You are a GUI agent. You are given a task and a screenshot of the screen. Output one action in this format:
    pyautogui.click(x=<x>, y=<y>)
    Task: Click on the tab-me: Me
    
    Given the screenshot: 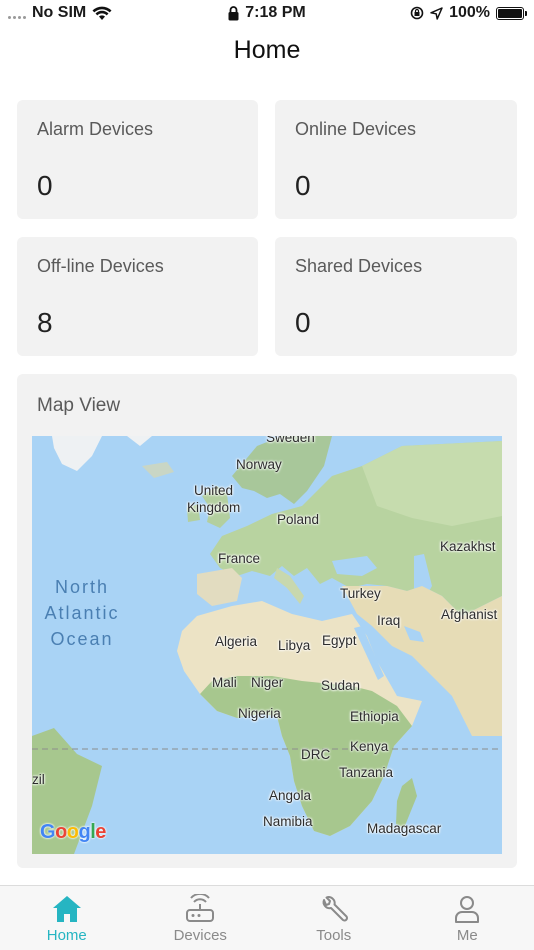 What is the action you would take?
    pyautogui.click(x=467, y=918)
    